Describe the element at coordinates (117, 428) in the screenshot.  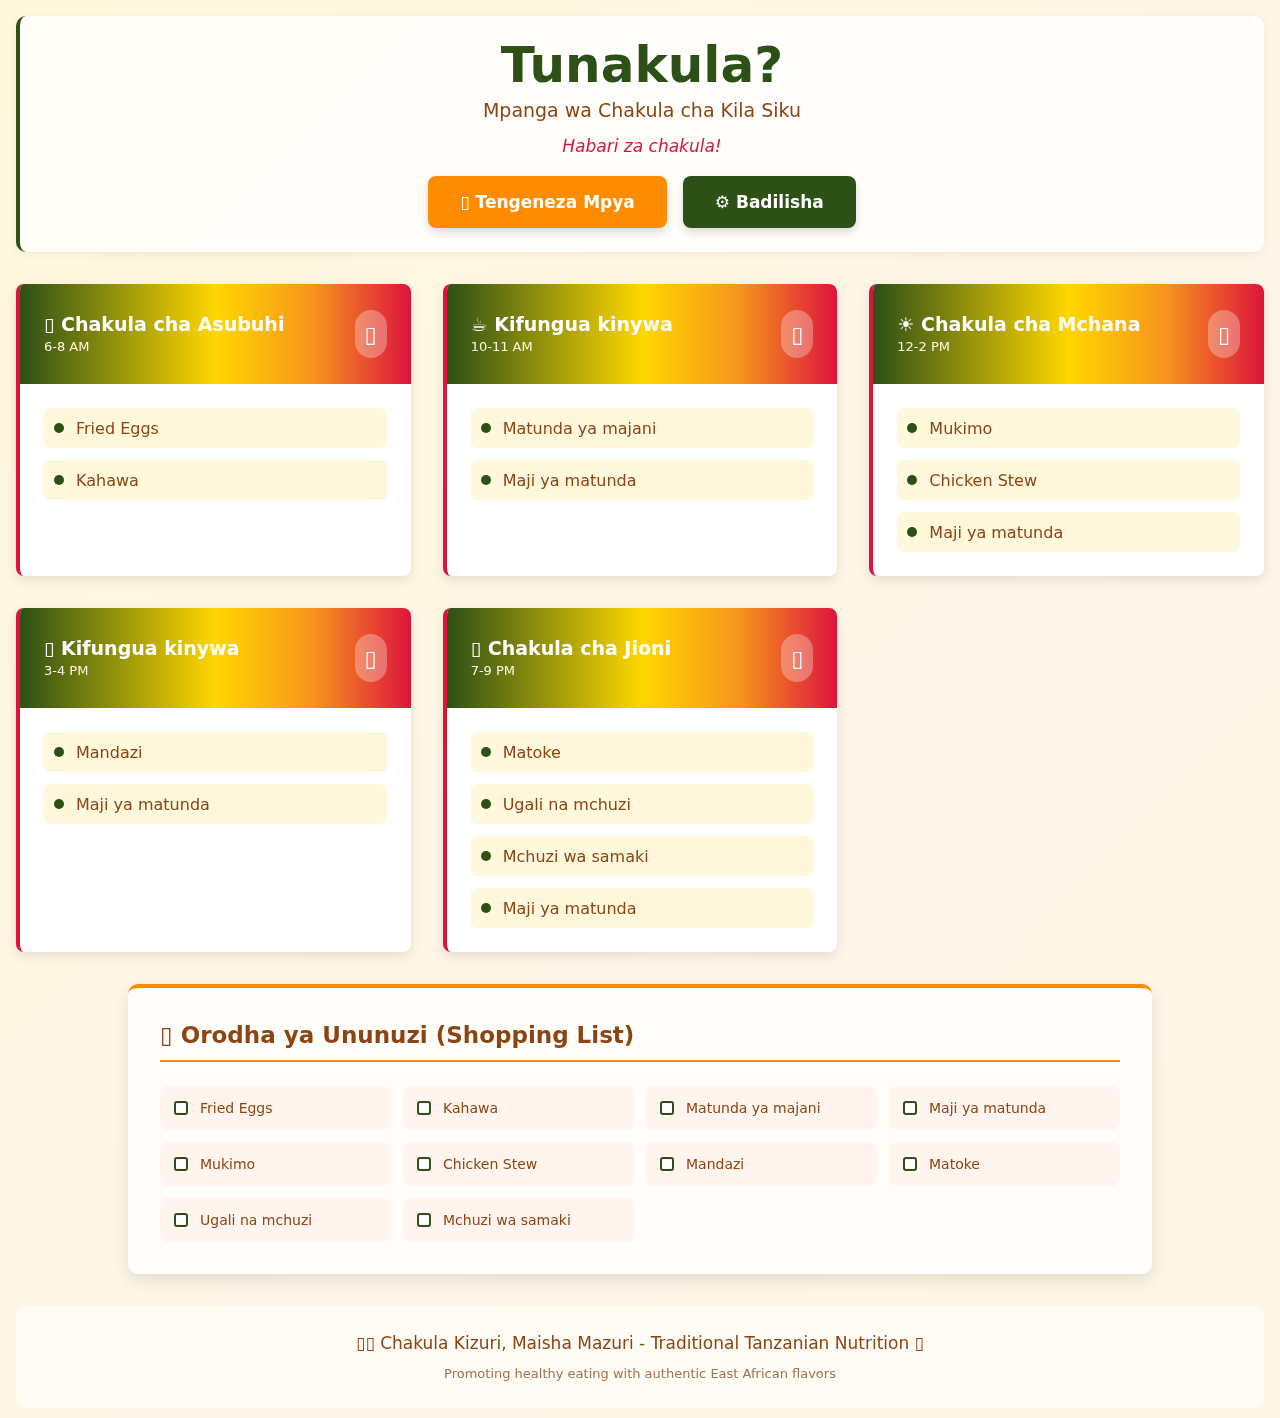
I see `meal-item-label: Fried Eggs` at that location.